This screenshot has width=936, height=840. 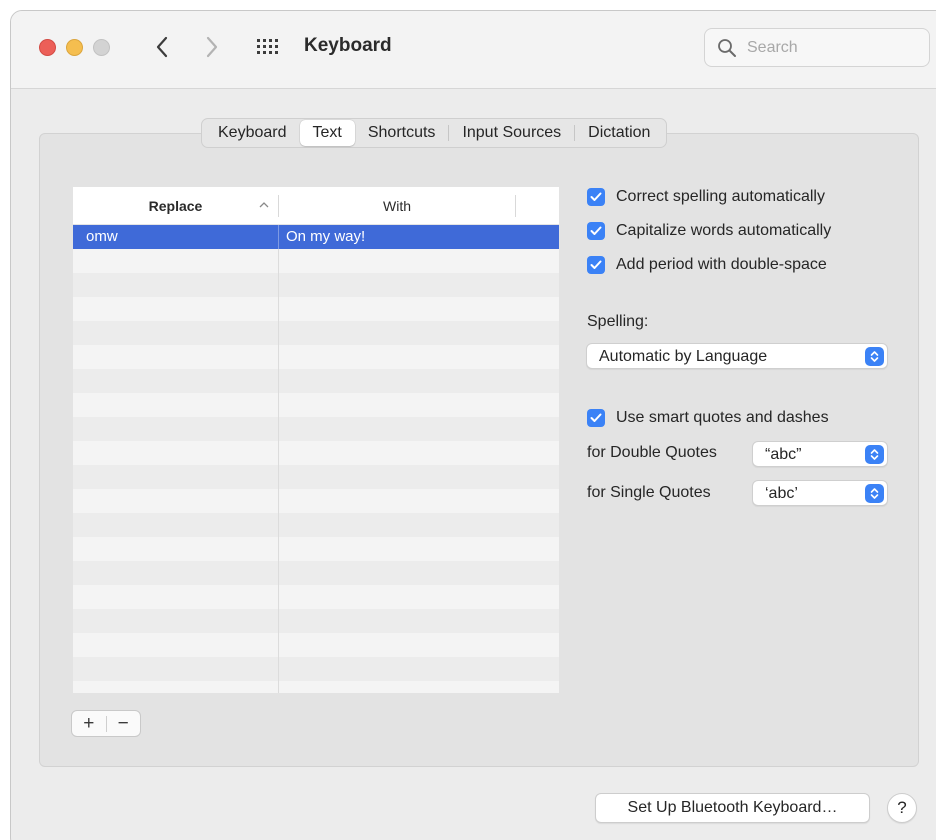 I want to click on search-placeholder: Search, so click(x=772, y=47).